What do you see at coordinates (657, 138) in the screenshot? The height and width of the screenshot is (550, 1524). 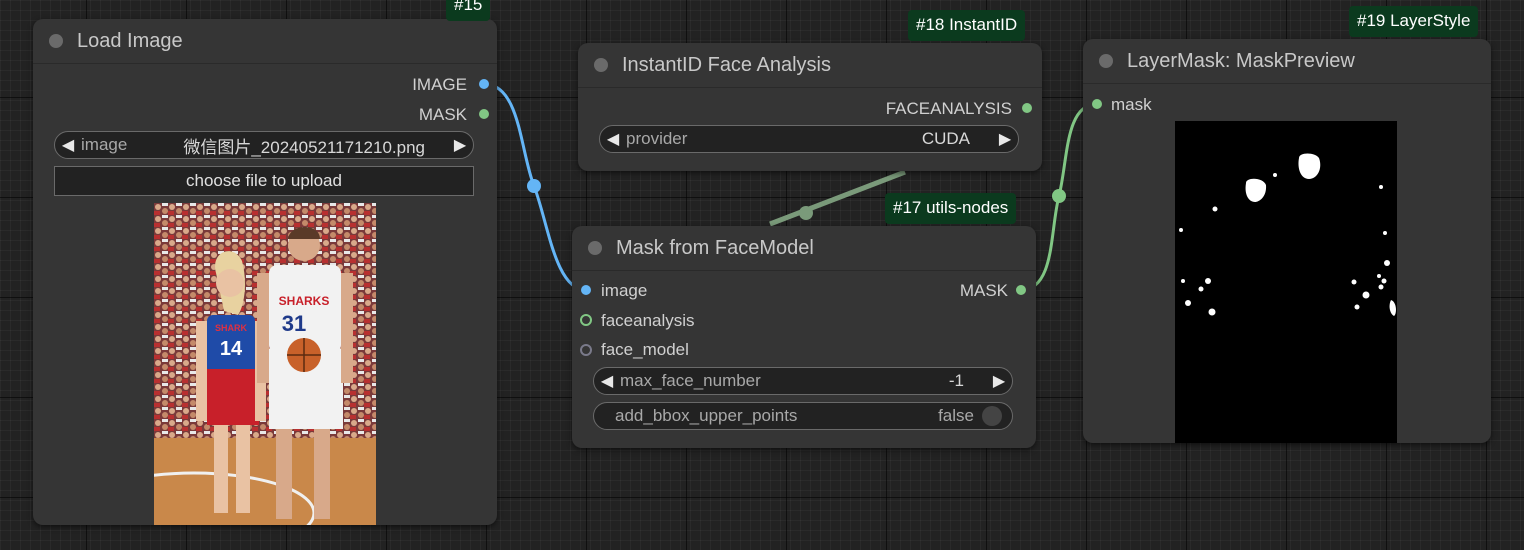 I see `widget-name: provider` at bounding box center [657, 138].